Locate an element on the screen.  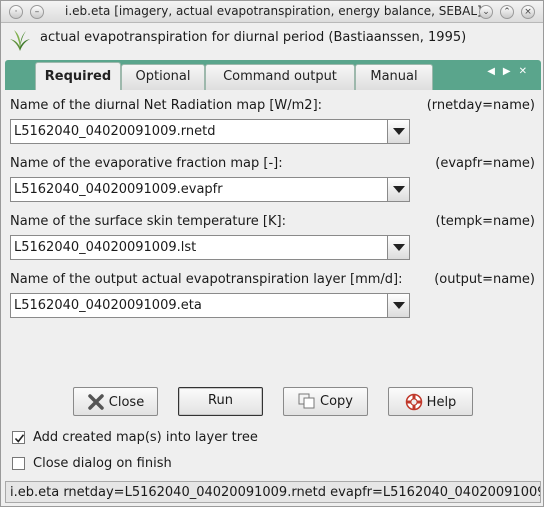
rnetday-input is located at coordinates (199, 131).